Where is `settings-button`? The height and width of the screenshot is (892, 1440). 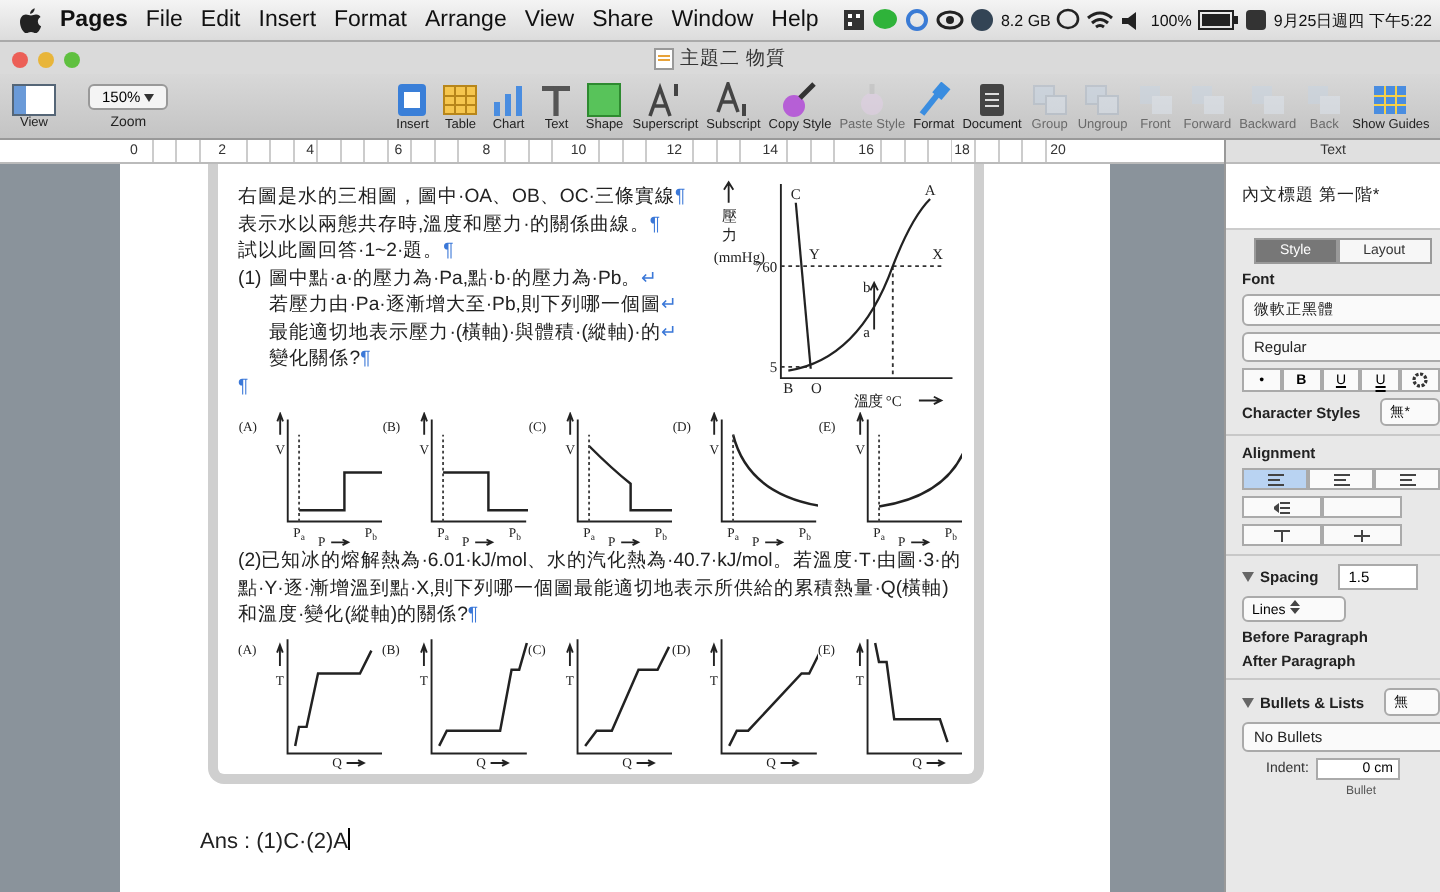 settings-button is located at coordinates (1420, 380).